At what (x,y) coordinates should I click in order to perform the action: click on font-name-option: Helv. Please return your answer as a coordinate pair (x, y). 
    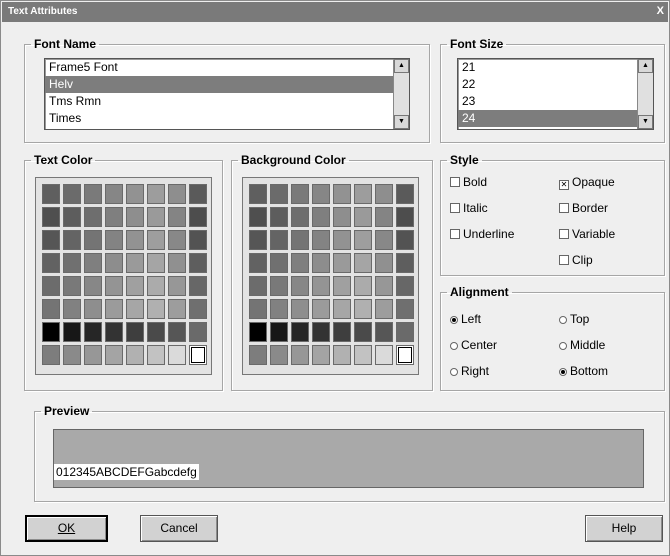
    Looking at the image, I should click on (219, 84).